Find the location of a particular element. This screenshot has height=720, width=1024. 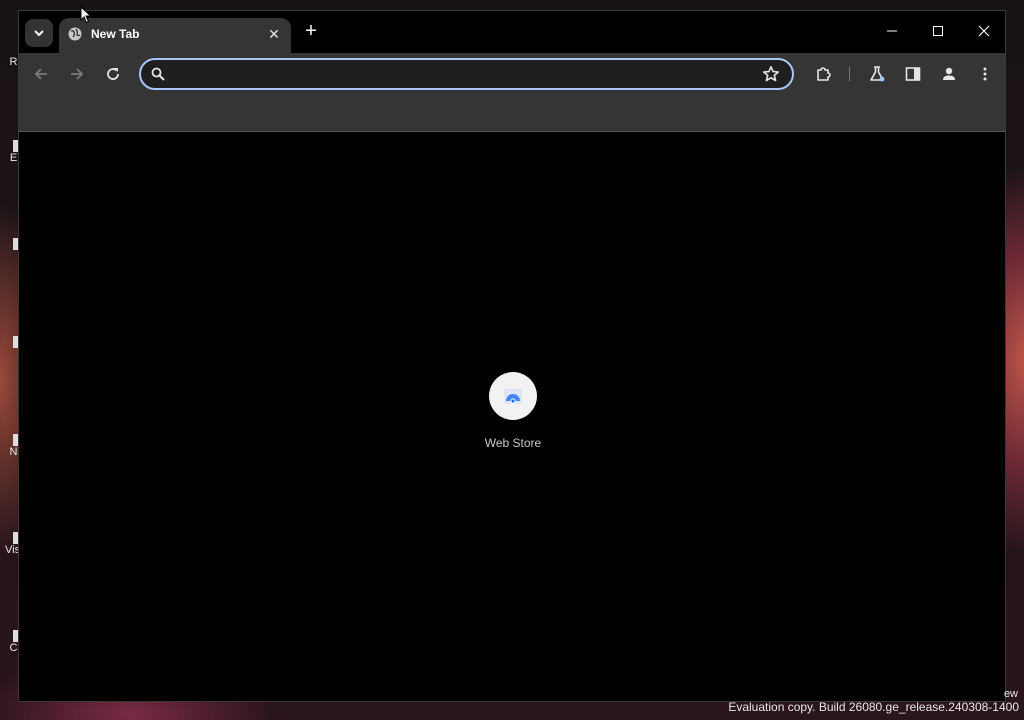

extensions-button is located at coordinates (824, 74).